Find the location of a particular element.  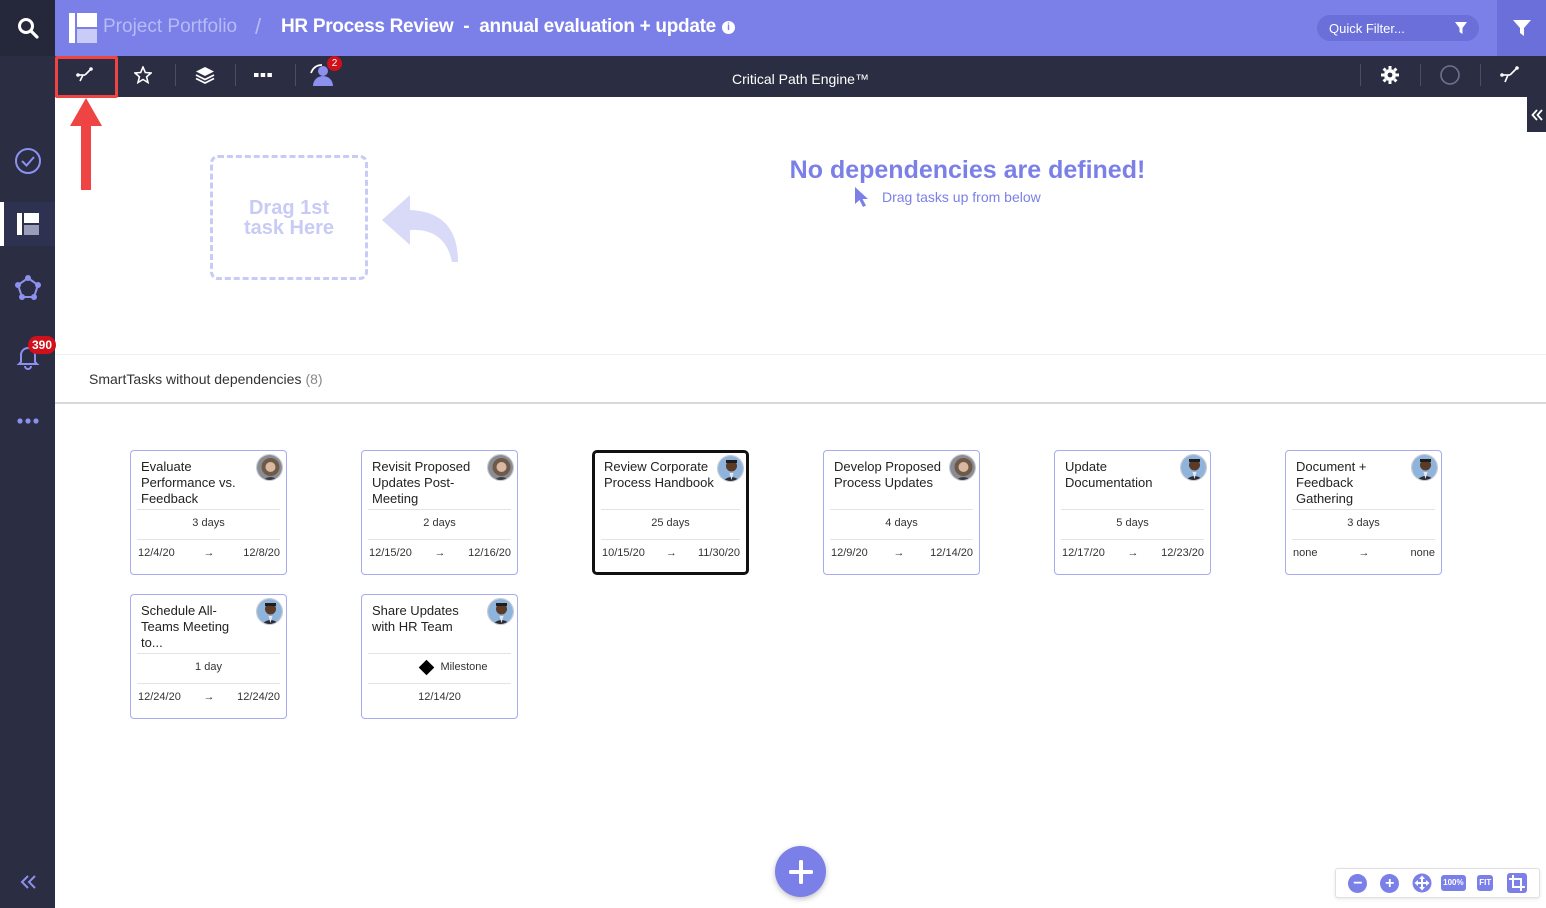

zoom-controls: − + 100% FIT is located at coordinates (1437, 883).